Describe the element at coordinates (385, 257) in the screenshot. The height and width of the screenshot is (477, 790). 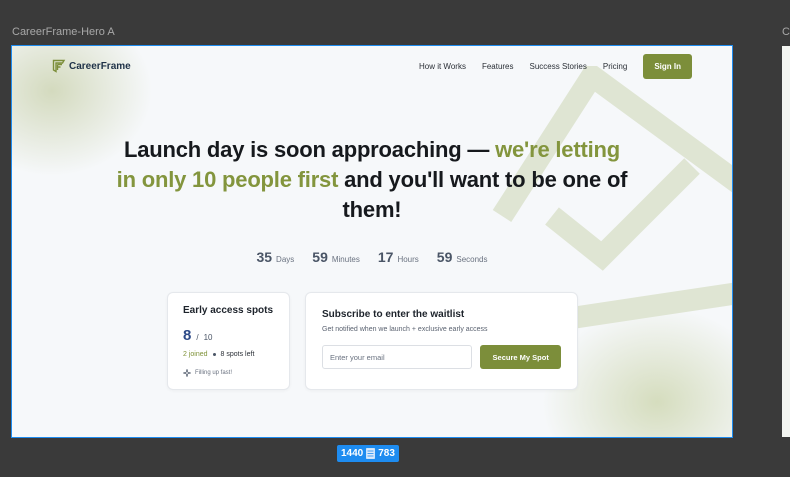
I see `countdown-value: 17` at that location.